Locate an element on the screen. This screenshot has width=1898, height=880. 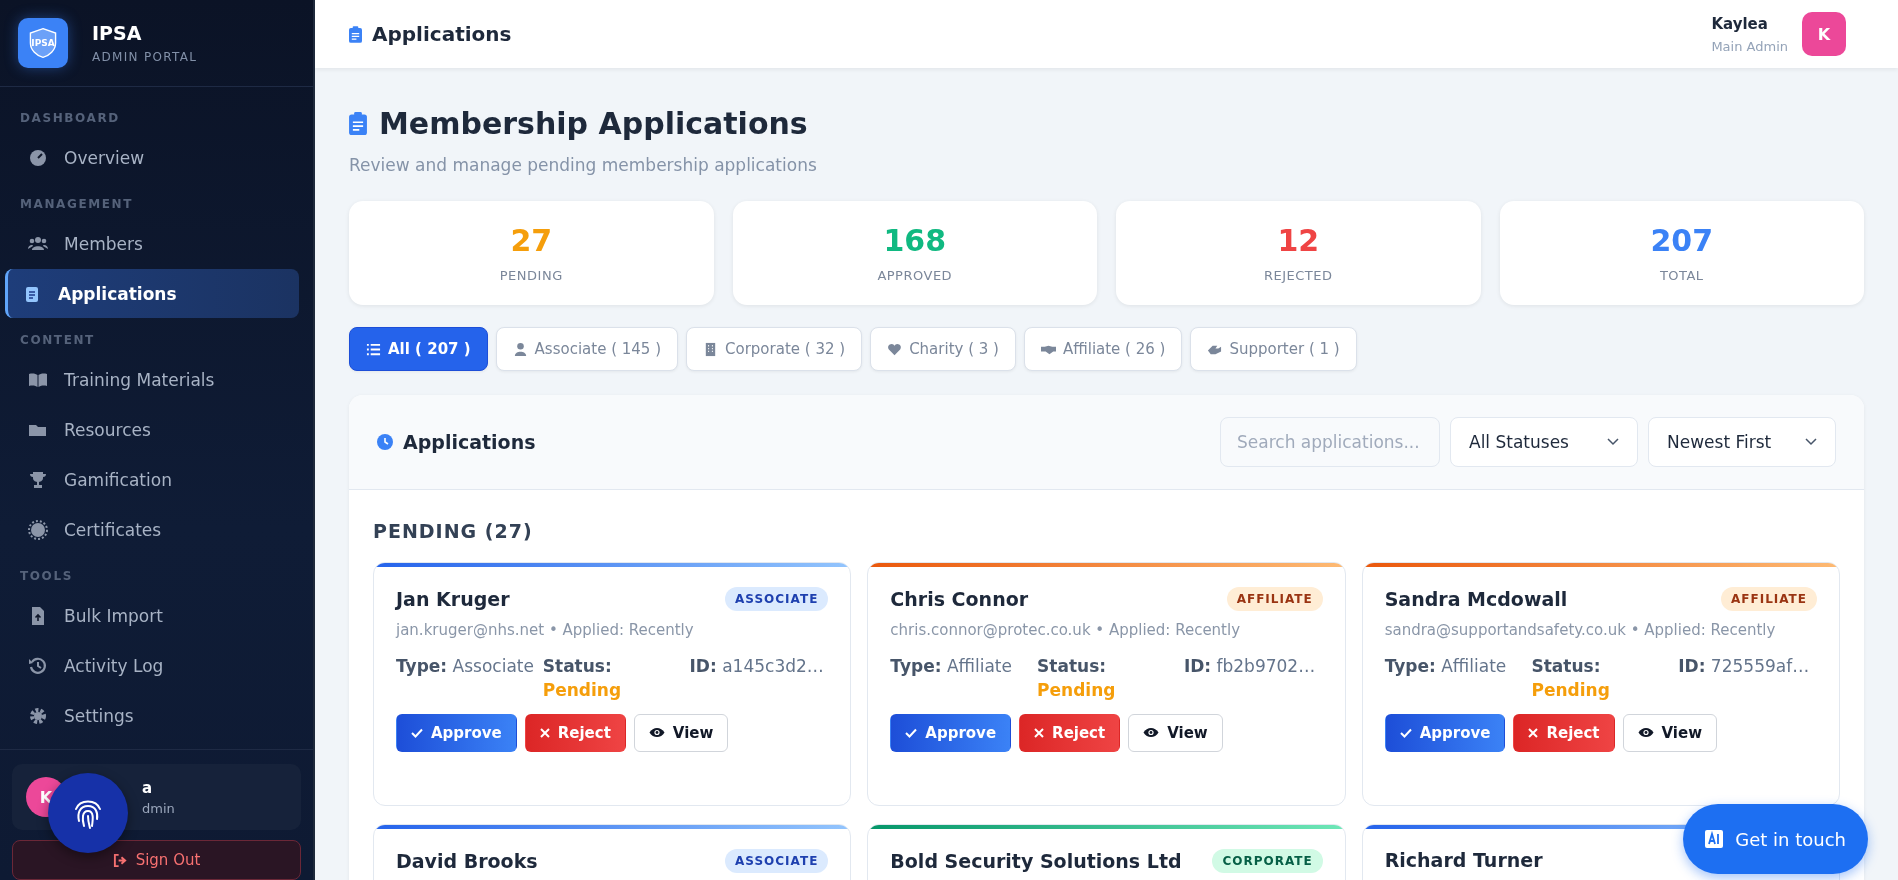
section-label: CONTENT is located at coordinates (57, 340).